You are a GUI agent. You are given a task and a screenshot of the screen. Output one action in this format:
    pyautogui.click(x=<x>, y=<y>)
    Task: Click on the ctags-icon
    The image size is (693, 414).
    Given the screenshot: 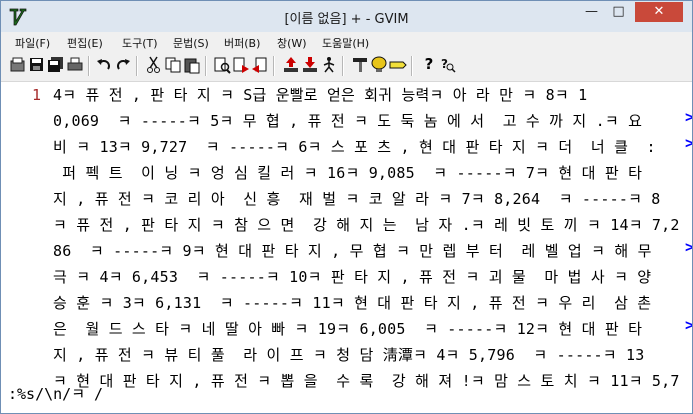 What is the action you would take?
    pyautogui.click(x=398, y=65)
    